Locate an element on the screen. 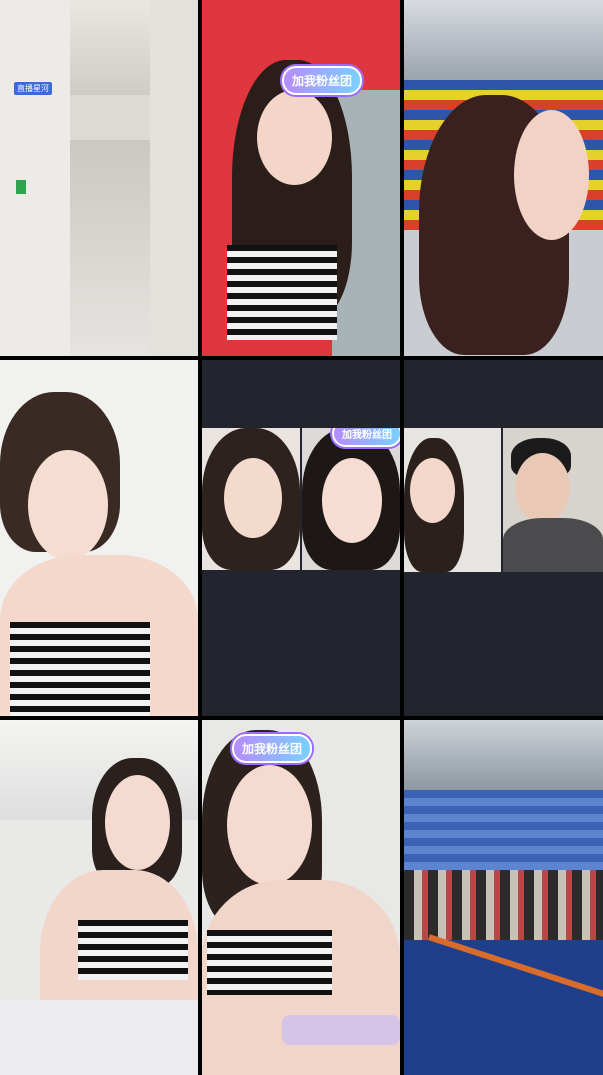  video-tile-stadium-profile is located at coordinates (503, 178).